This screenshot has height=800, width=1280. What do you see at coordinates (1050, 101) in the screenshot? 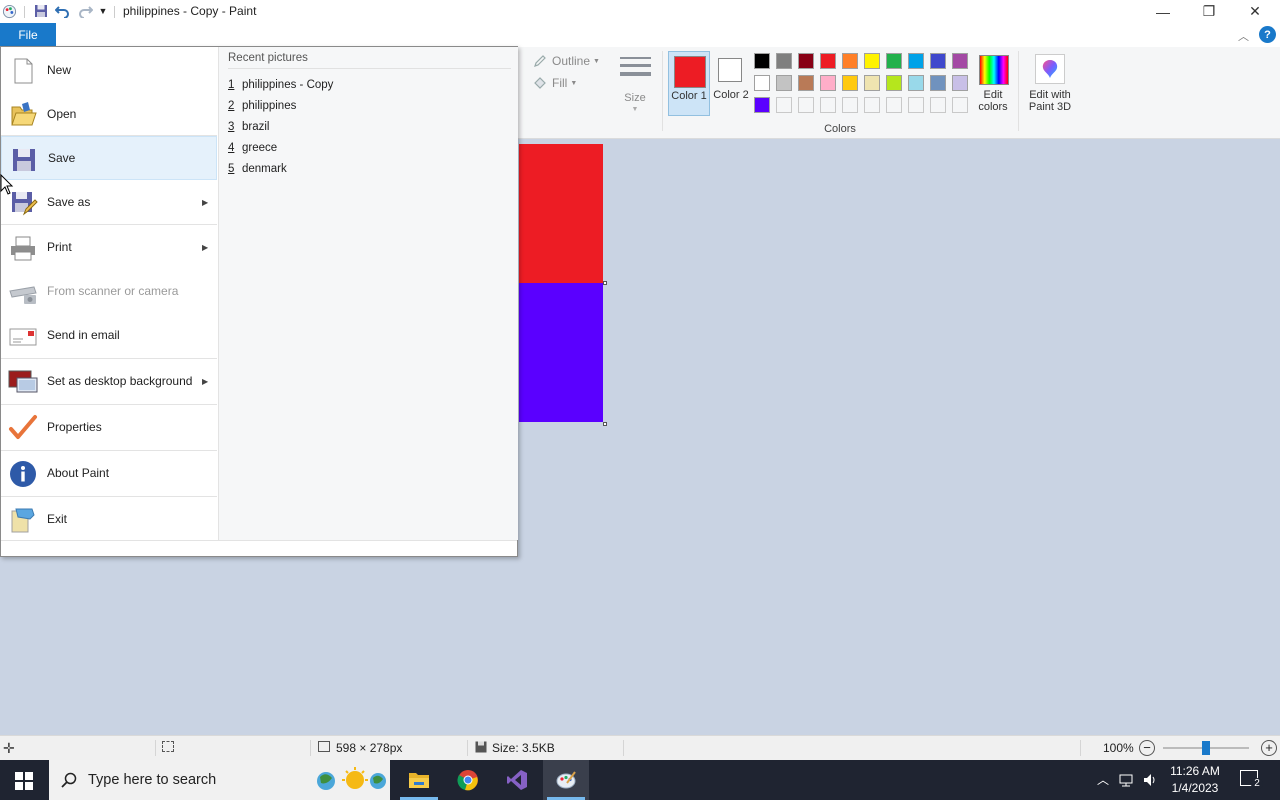
I see `edit-paint3d-label: Edit with Paint 3D` at bounding box center [1050, 101].